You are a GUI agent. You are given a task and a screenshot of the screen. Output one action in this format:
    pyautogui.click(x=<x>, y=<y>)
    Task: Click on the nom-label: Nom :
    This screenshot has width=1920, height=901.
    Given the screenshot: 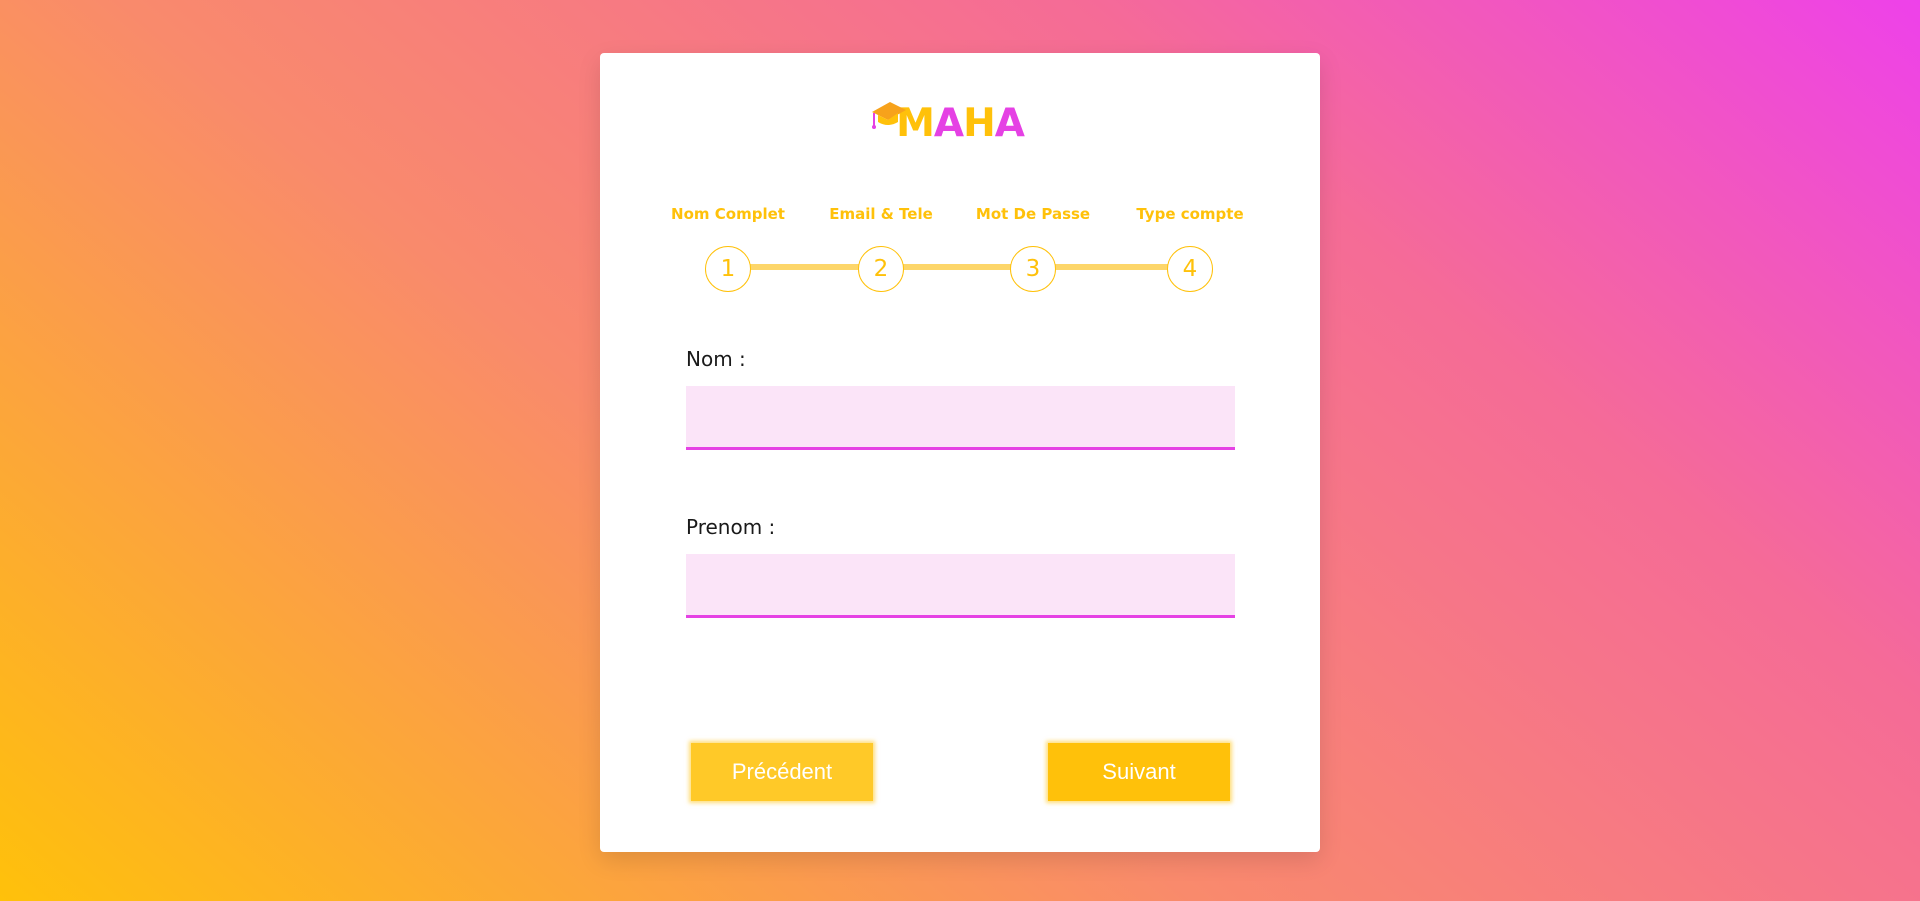 What is the action you would take?
    pyautogui.click(x=716, y=359)
    